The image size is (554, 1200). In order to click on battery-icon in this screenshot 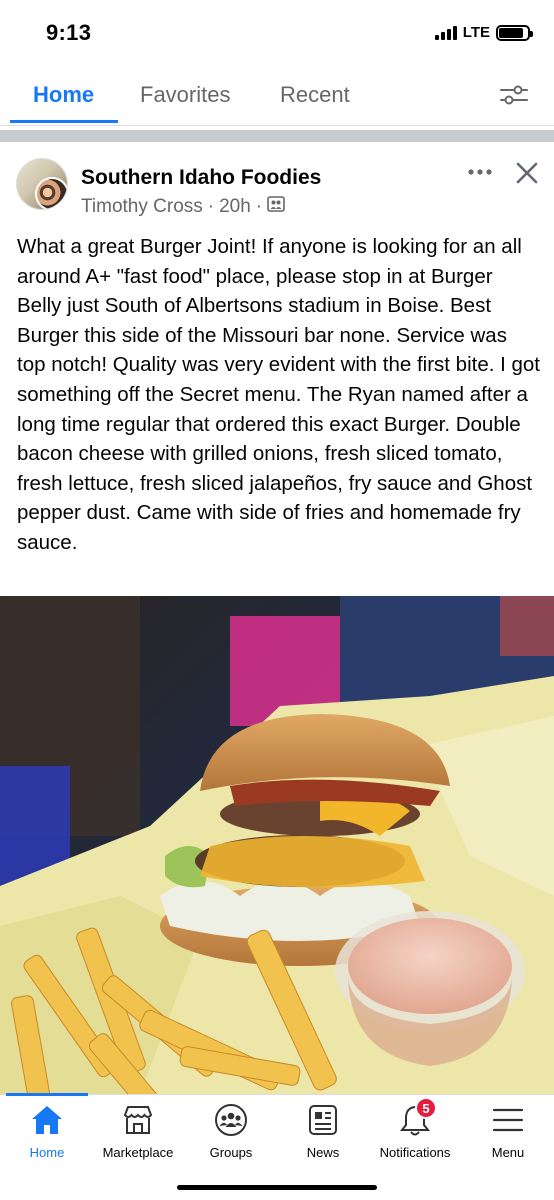, I will do `click(514, 32)`.